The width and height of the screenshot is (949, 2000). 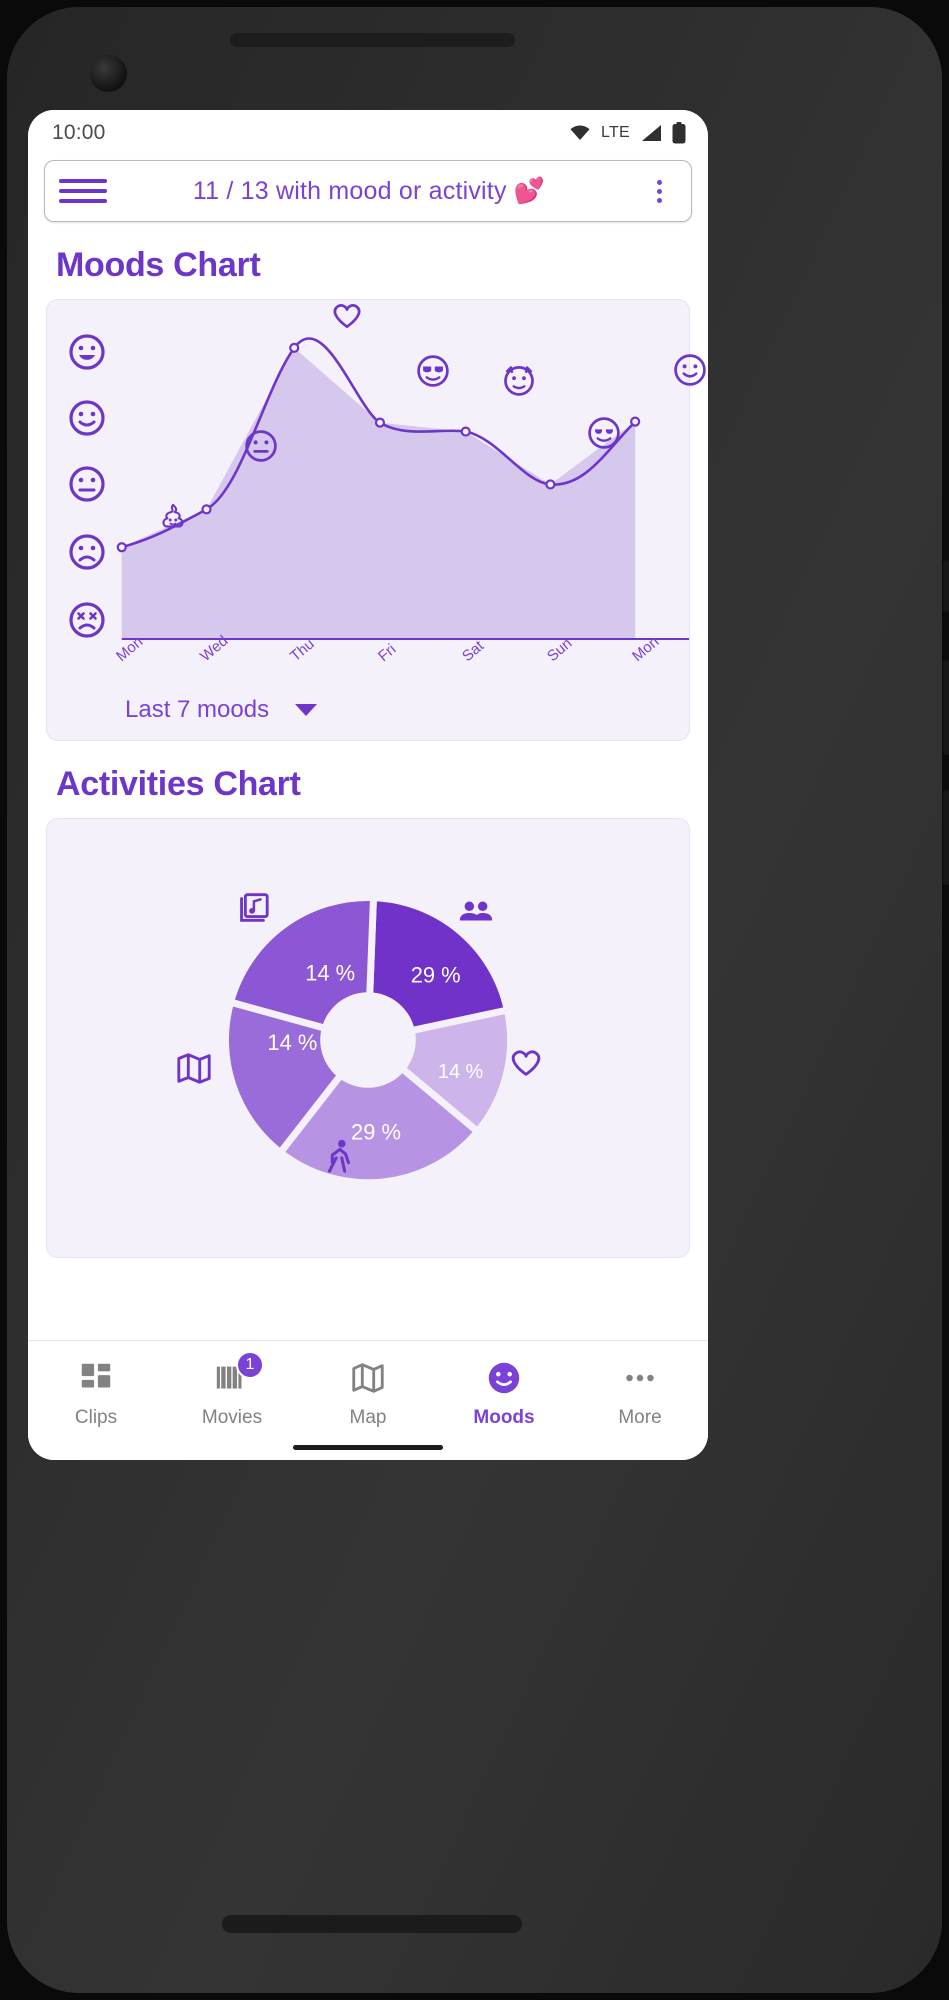 I want to click on nav-item-more: More, so click(x=640, y=1394).